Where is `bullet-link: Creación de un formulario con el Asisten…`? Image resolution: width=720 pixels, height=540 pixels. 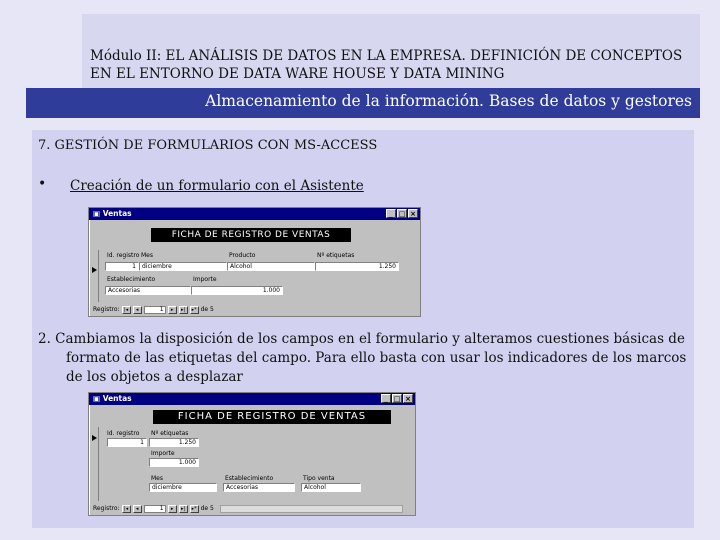 bullet-link: Creación de un formulario con el Asisten… is located at coordinates (217, 186).